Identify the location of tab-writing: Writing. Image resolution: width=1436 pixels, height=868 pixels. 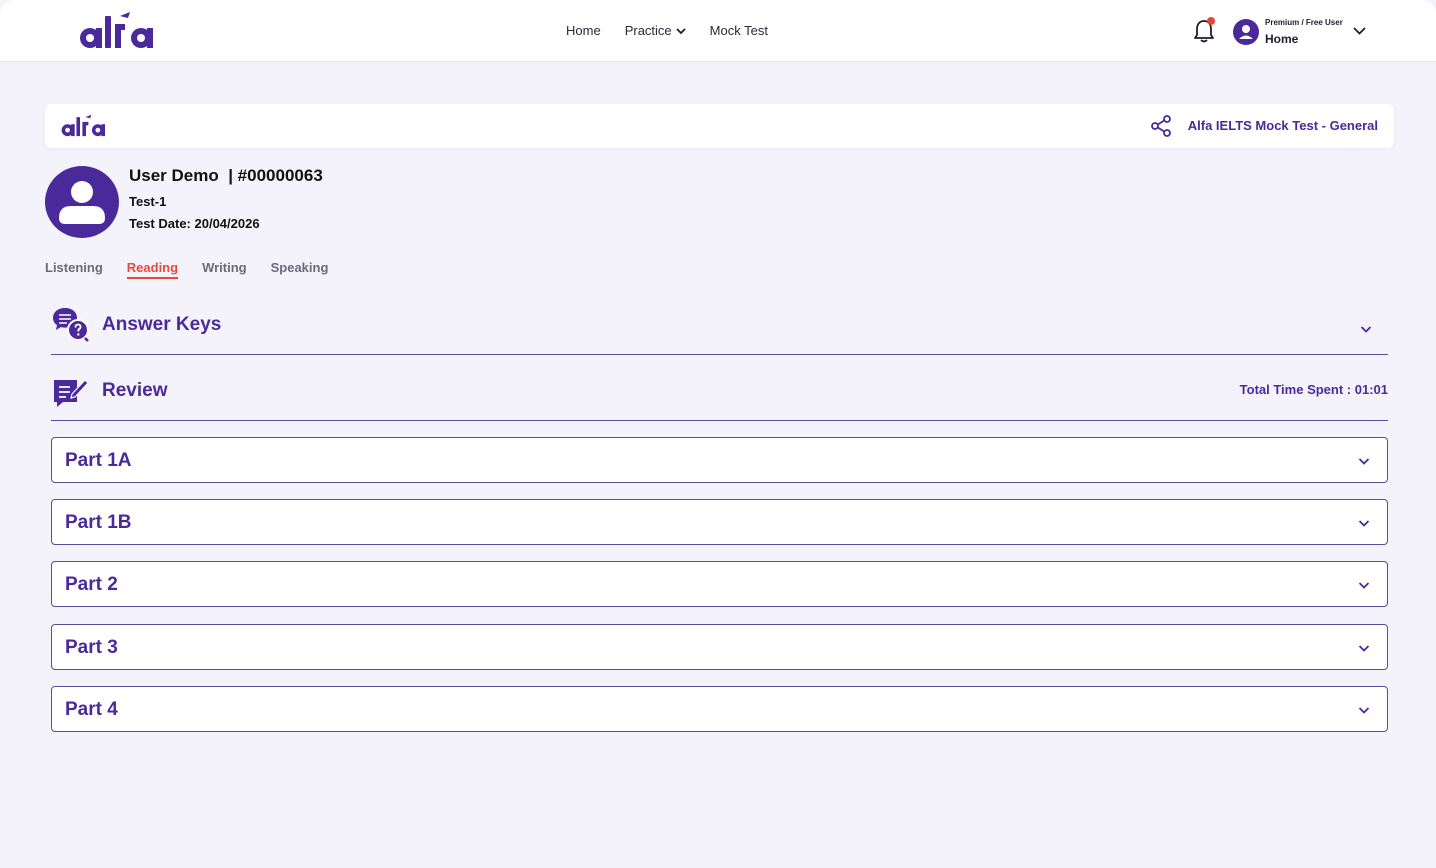
(224, 269).